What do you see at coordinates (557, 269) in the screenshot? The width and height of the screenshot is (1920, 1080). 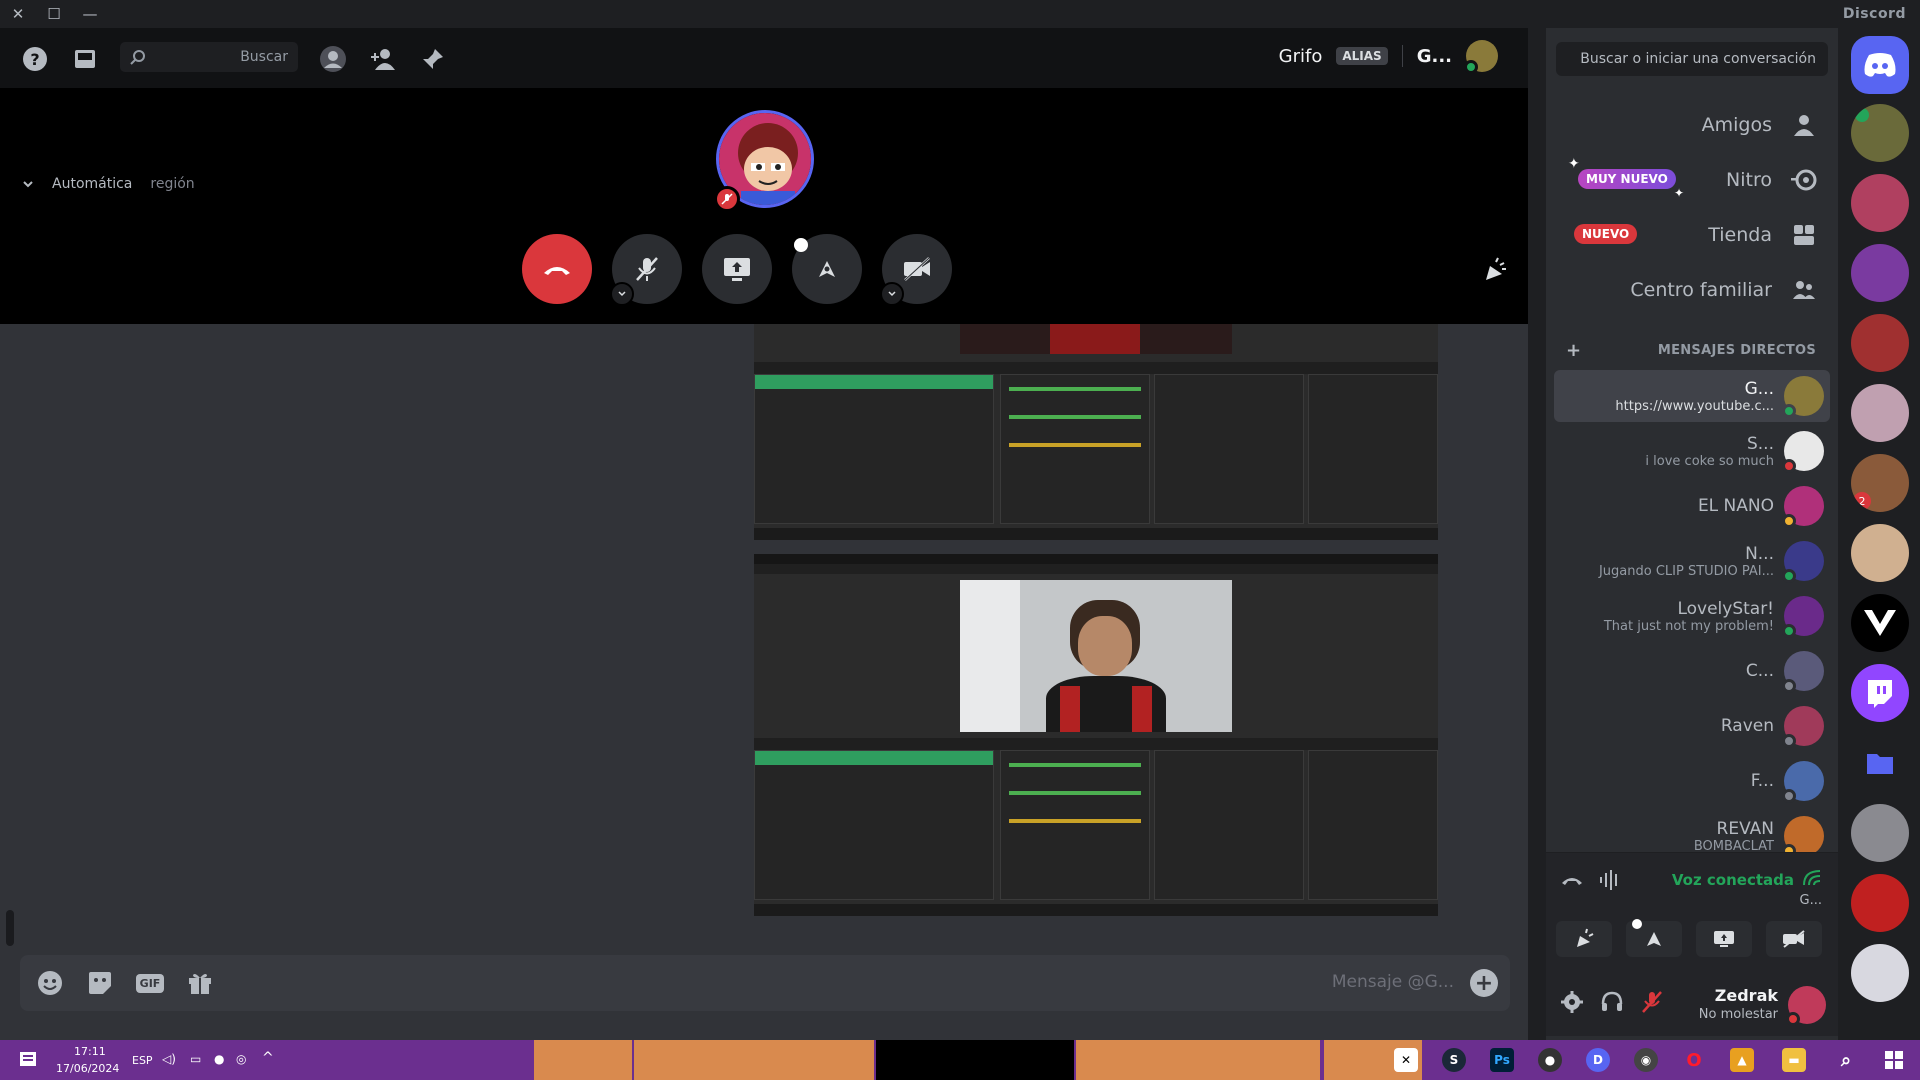 I see `end-call-button` at bounding box center [557, 269].